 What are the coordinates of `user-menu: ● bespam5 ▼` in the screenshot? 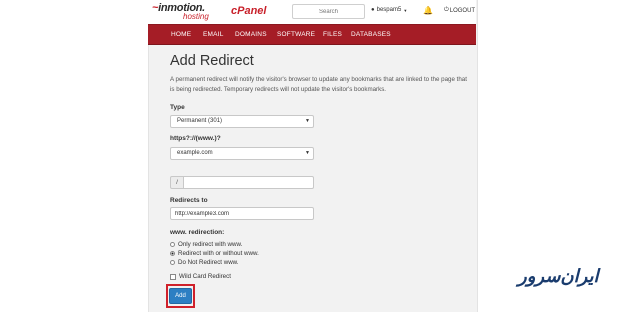 It's located at (389, 10).